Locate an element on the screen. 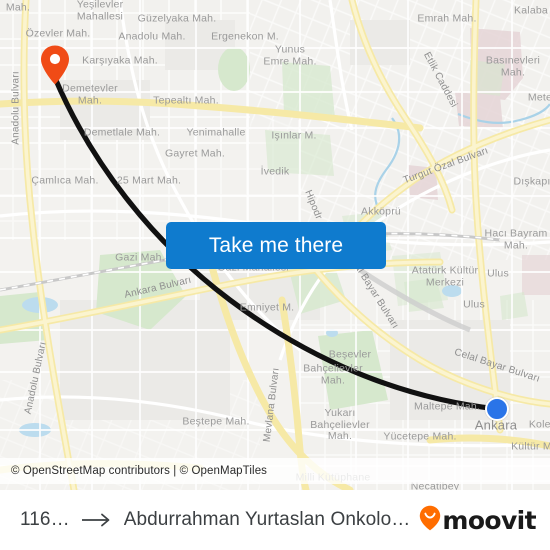 Image resolution: width=550 pixels, height=550 pixels. take-me-there-label: Take me there is located at coordinates (276, 245).